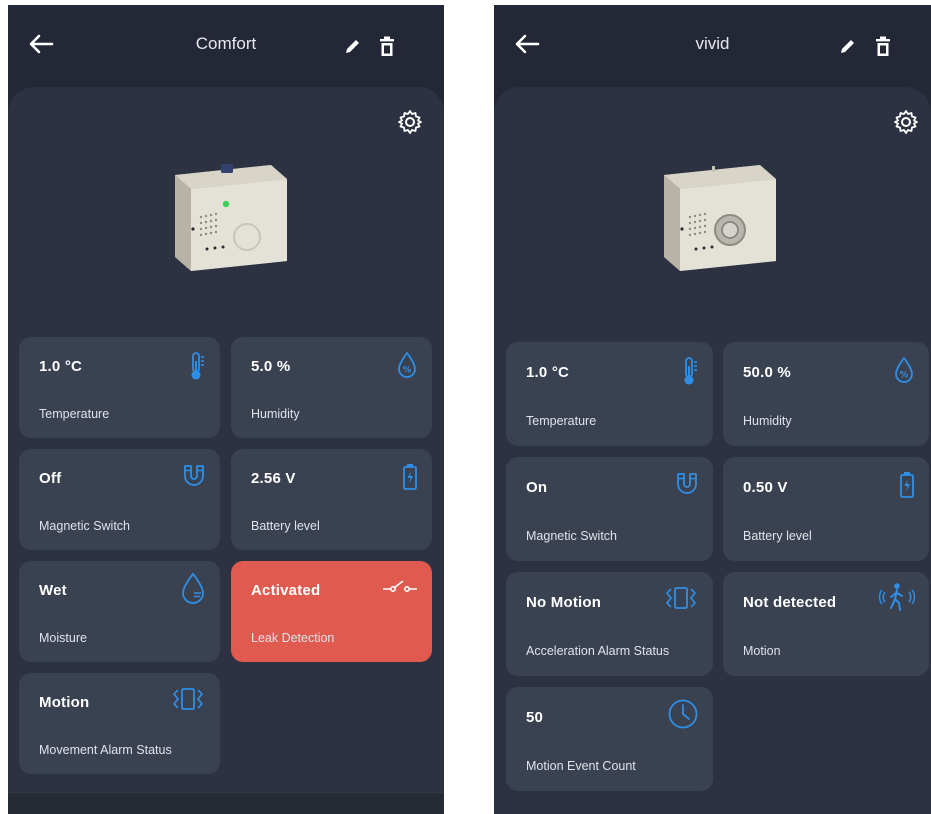  I want to click on tile-humidity: 50.0 % Humidity %, so click(826, 394).